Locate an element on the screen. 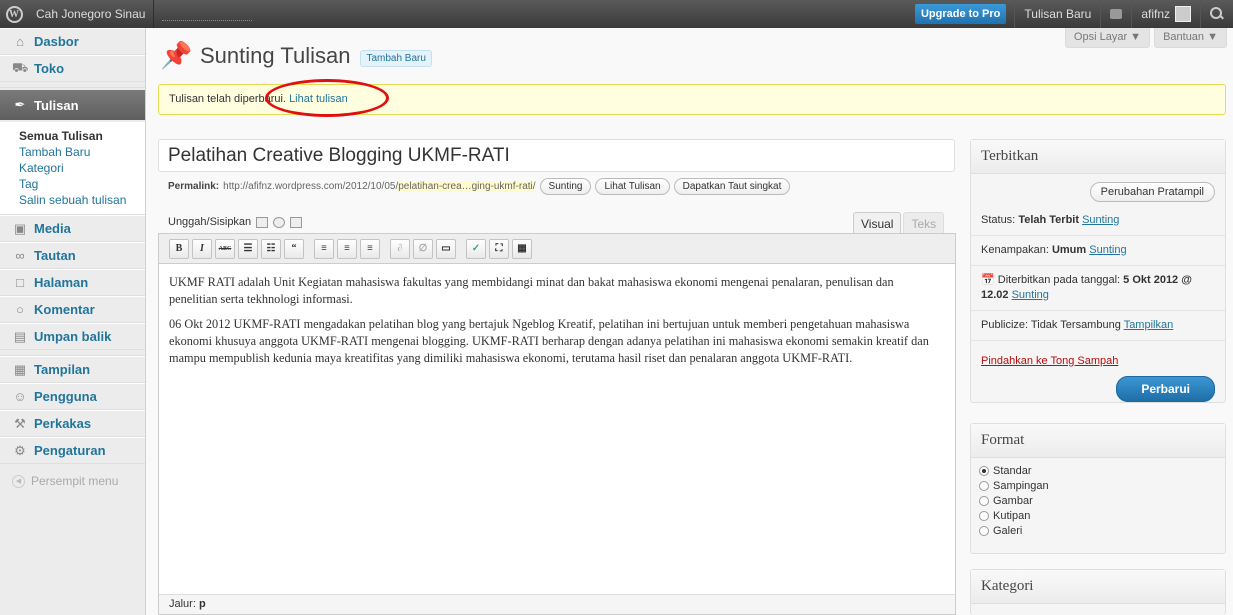  sidebar-item-perkakas: ⚒ Perkakas is located at coordinates (72, 423).